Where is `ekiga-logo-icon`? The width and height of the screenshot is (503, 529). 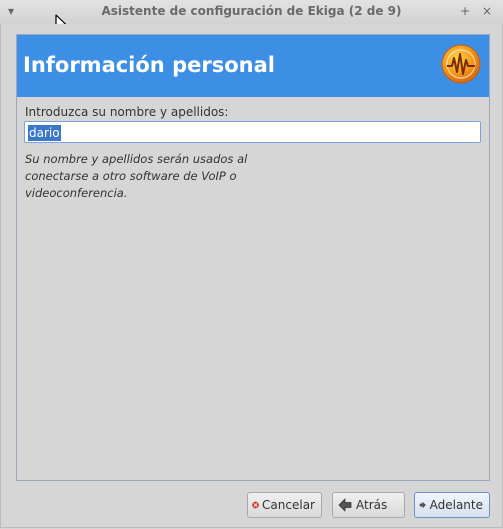 ekiga-logo-icon is located at coordinates (461, 64).